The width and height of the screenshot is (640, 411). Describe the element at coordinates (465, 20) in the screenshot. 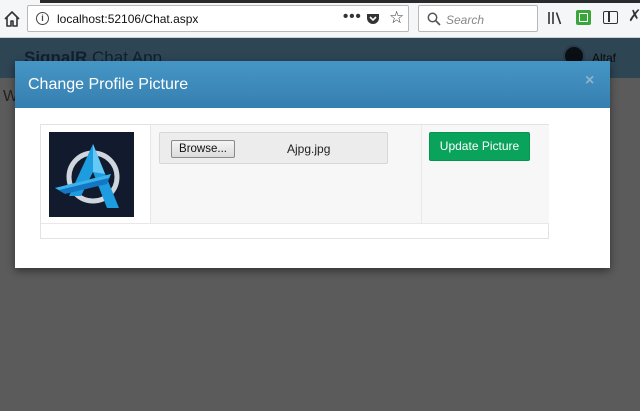

I see `search-input: Search` at that location.